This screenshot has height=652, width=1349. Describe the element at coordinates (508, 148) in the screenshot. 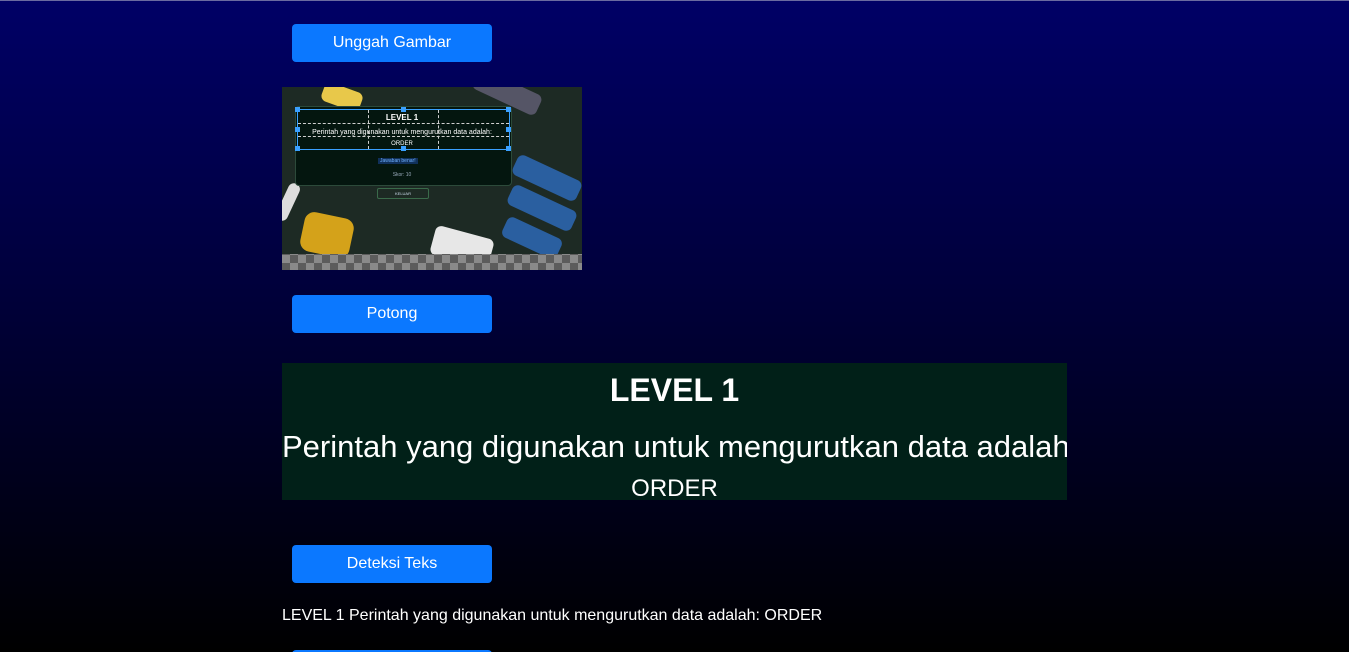

I see `crop-handle-se` at that location.